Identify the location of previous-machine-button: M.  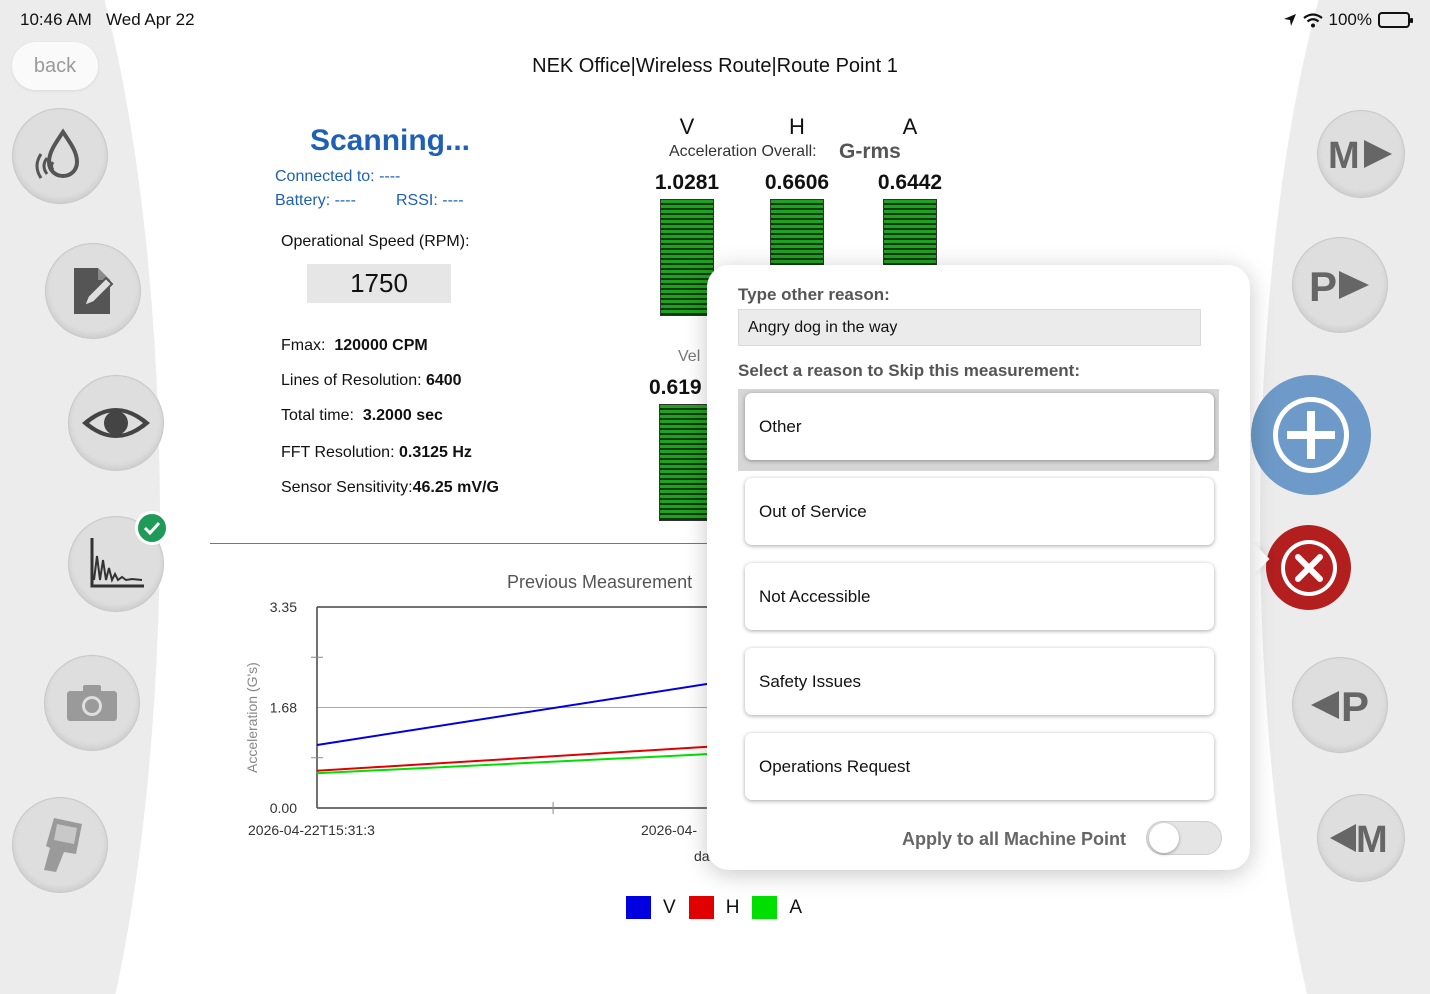
(1361, 838).